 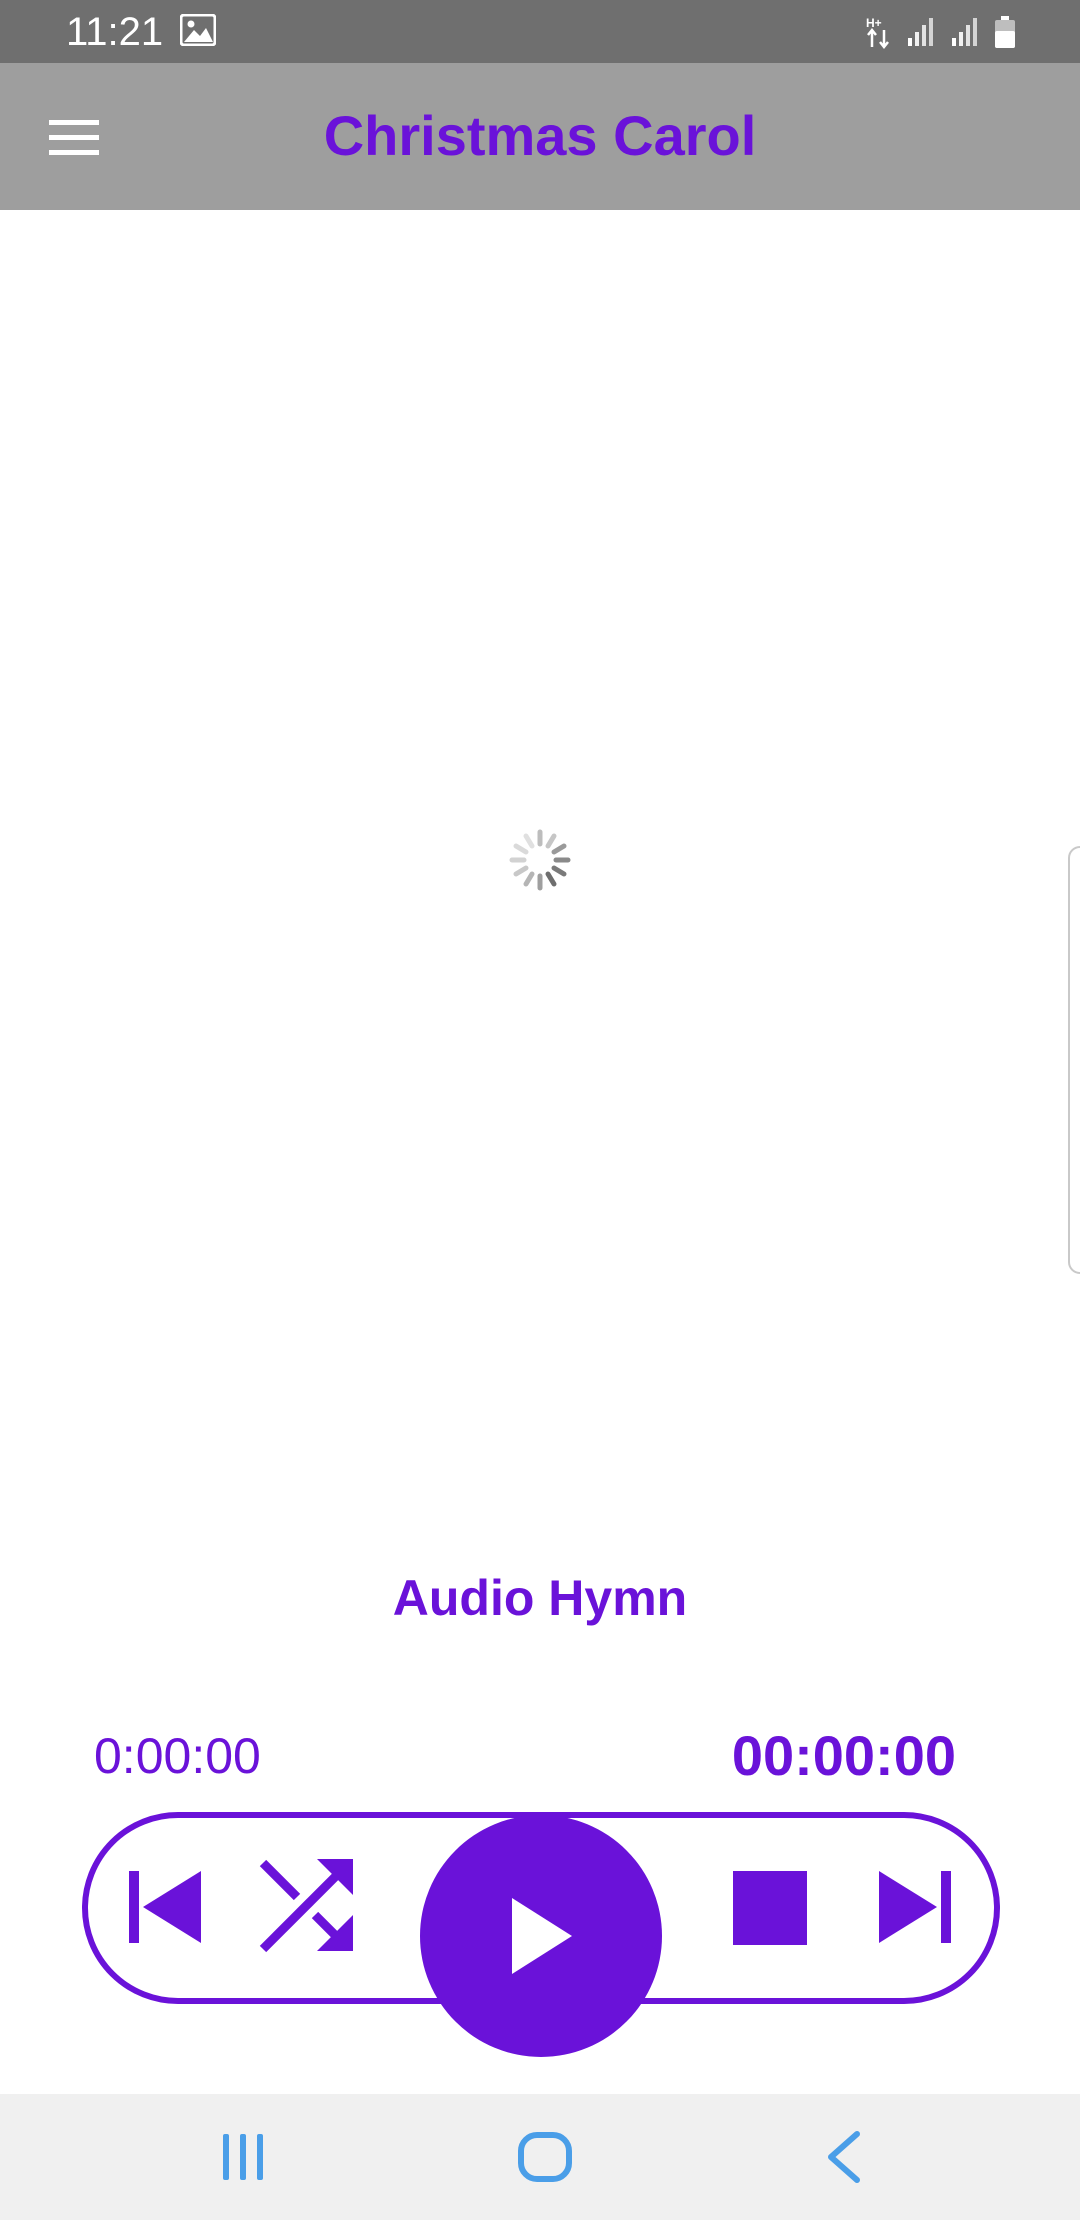 I want to click on page-title: Christmas Carol, so click(x=540, y=135).